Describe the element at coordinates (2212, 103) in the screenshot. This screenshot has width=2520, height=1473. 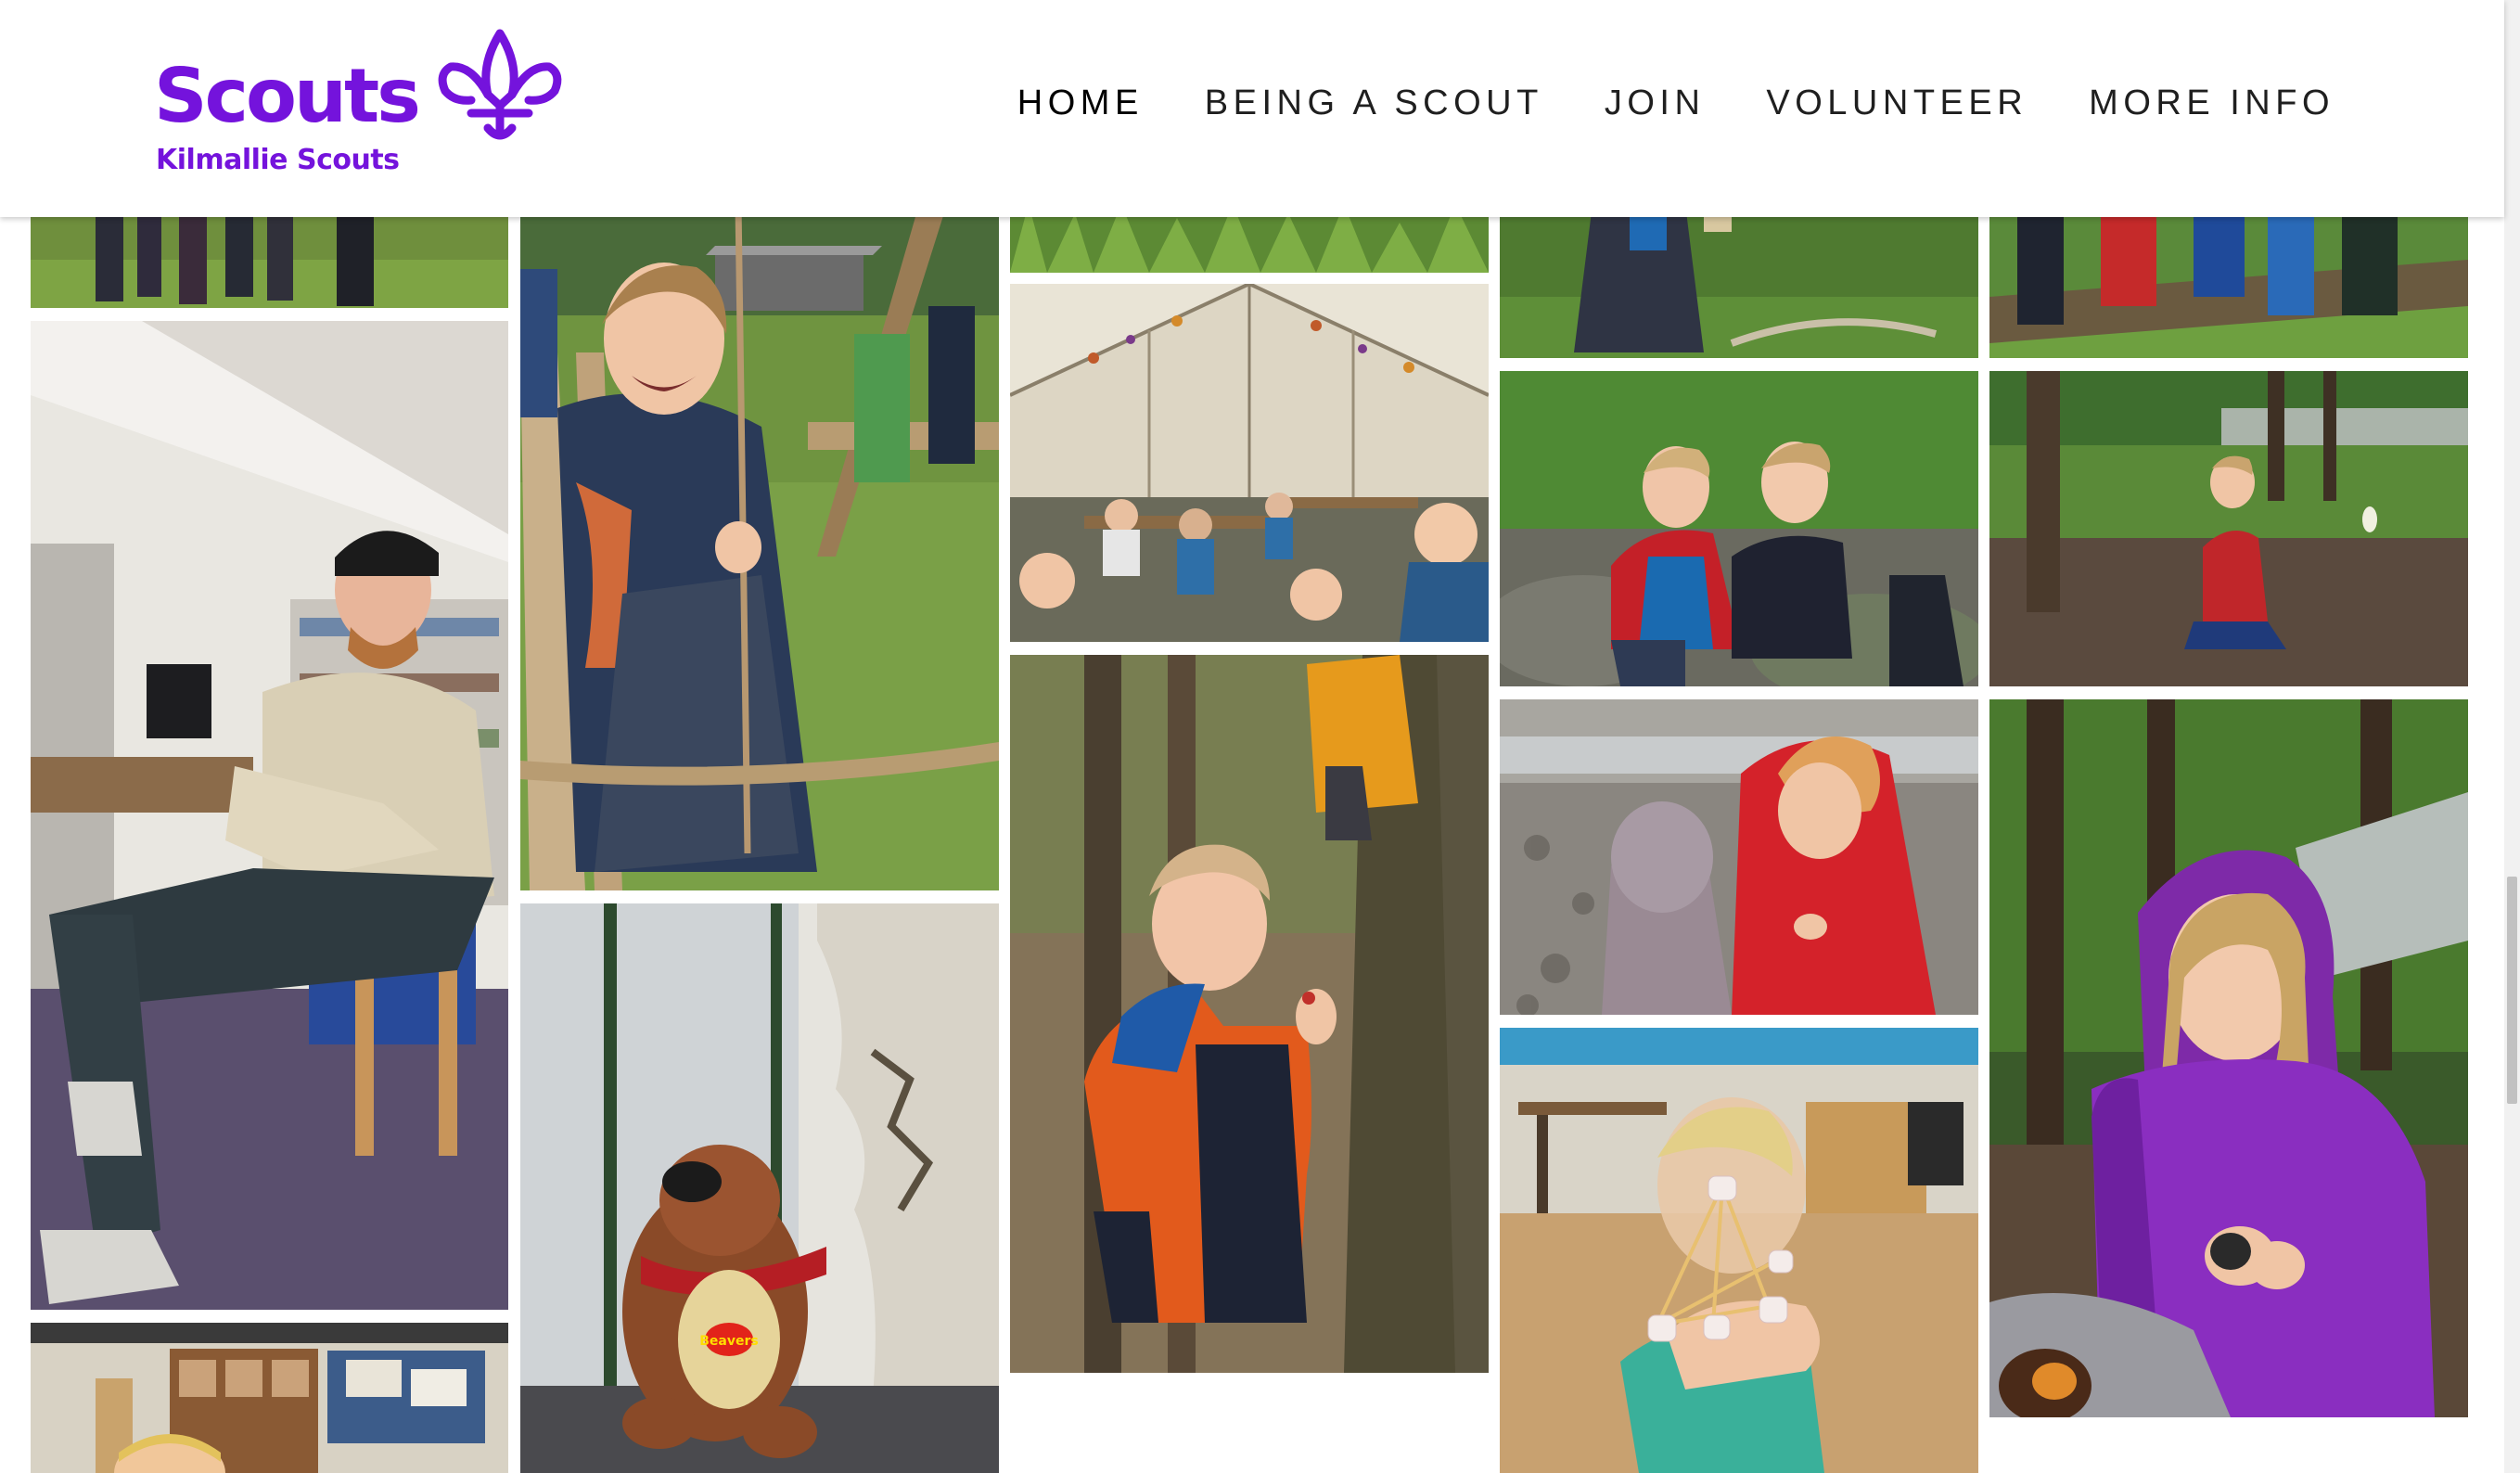
I see `nav-more-info: MORE INFO` at that location.